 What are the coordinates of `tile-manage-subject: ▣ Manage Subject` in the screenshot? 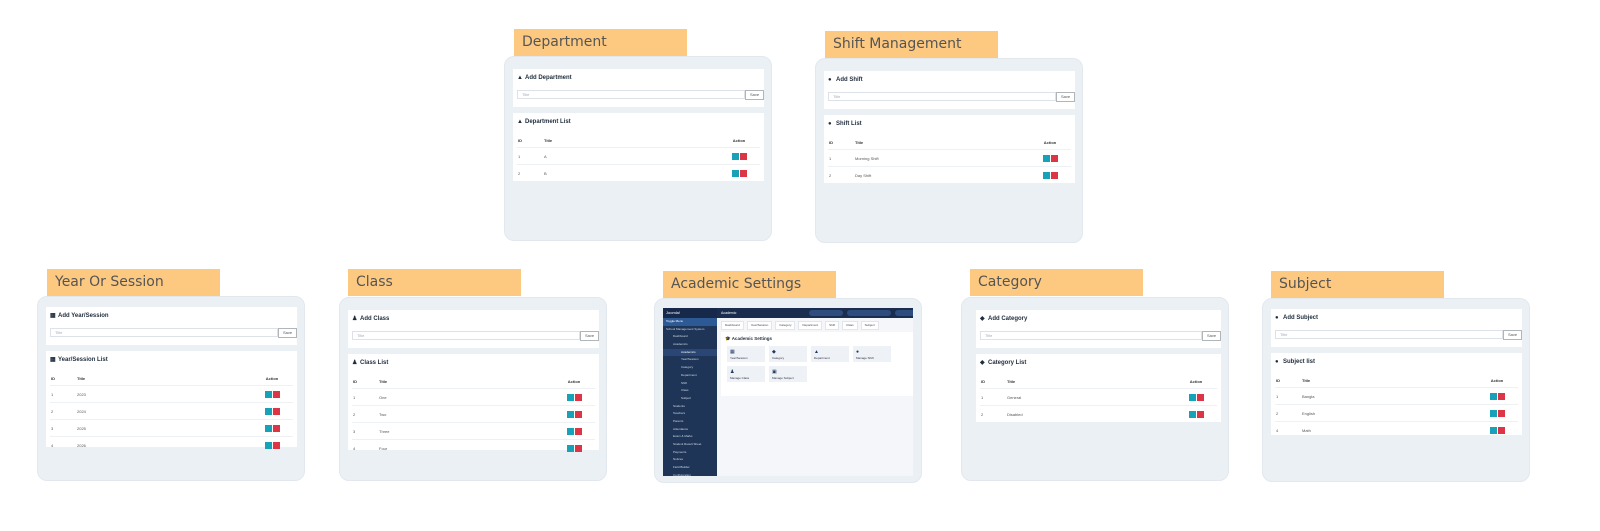 It's located at (788, 374).